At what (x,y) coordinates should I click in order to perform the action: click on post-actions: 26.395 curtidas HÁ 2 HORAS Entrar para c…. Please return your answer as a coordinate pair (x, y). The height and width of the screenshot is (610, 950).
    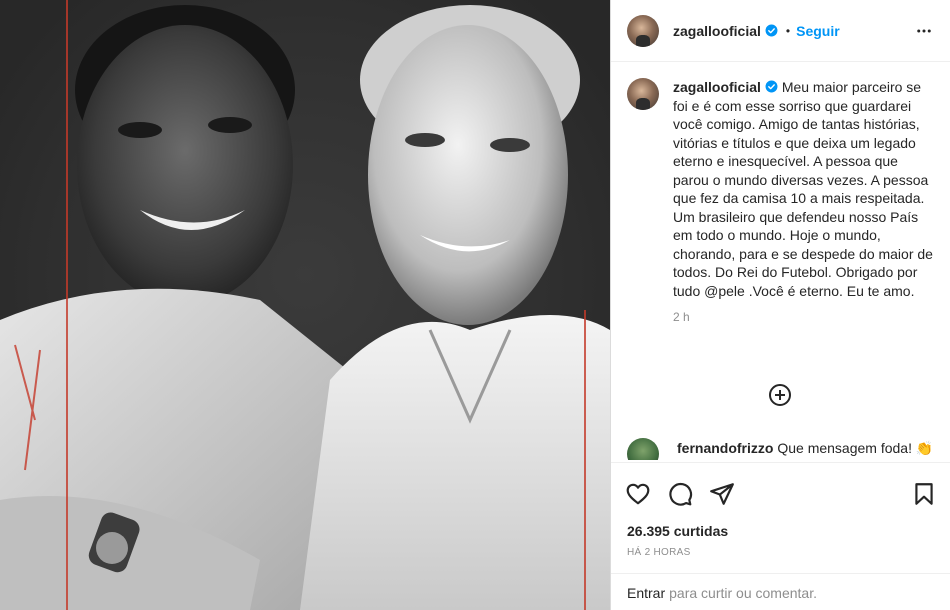
    Looking at the image, I should click on (780, 536).